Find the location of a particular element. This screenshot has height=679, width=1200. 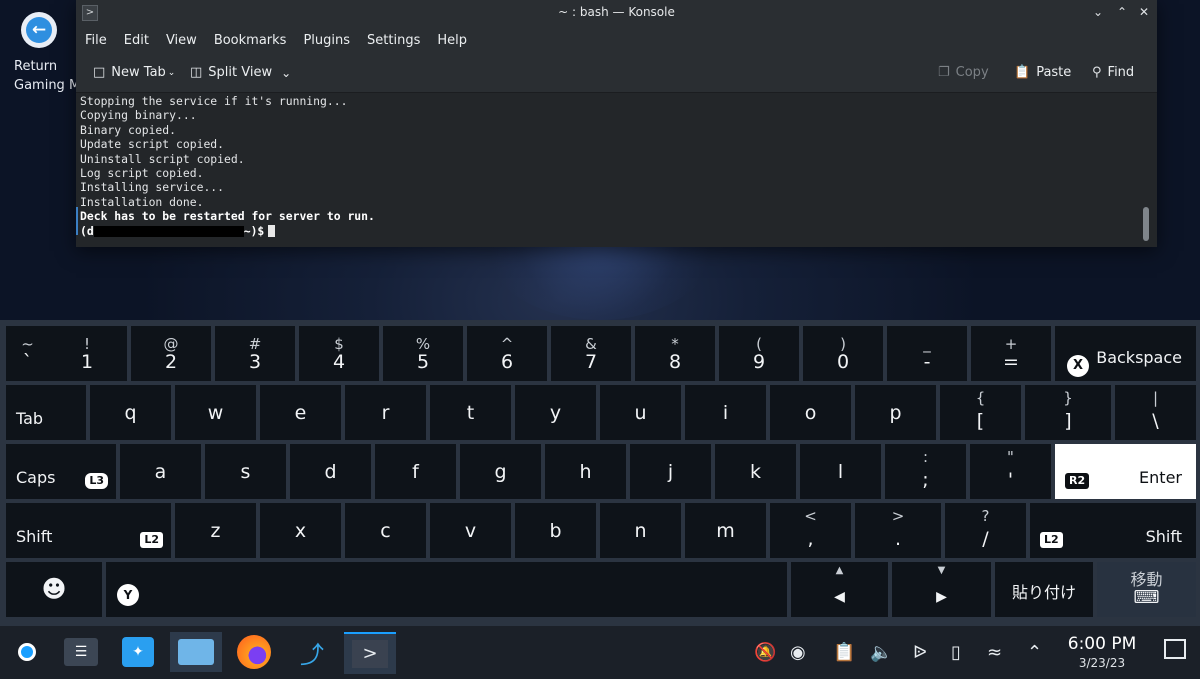

maximize-icon: ⌃ is located at coordinates (1122, 12).